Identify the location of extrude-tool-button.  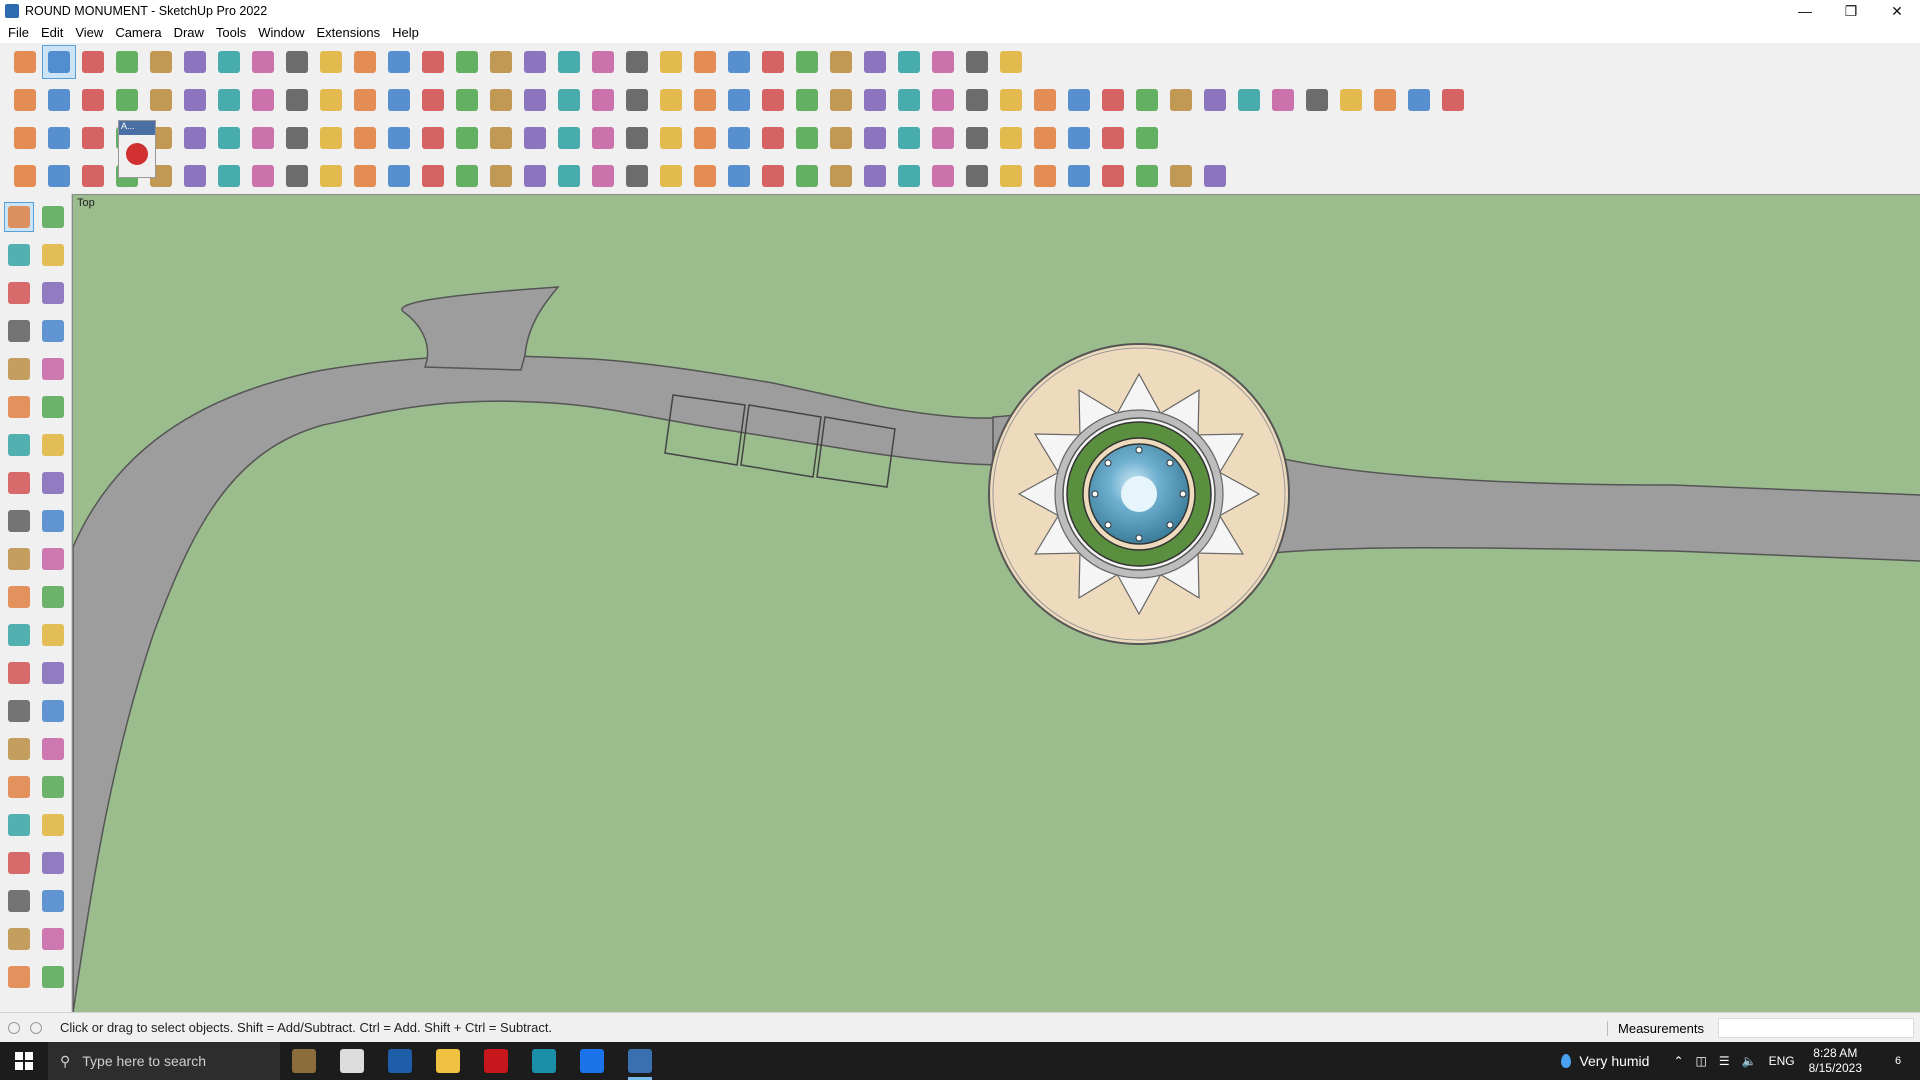
(1351, 100).